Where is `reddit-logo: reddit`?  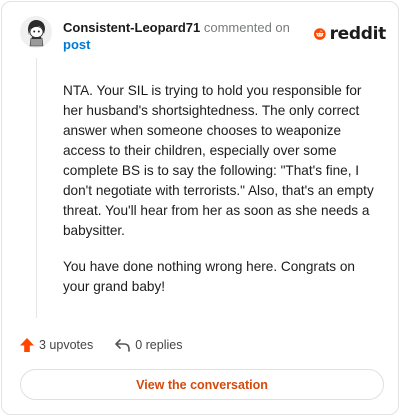
reddit-logo: reddit is located at coordinates (350, 34).